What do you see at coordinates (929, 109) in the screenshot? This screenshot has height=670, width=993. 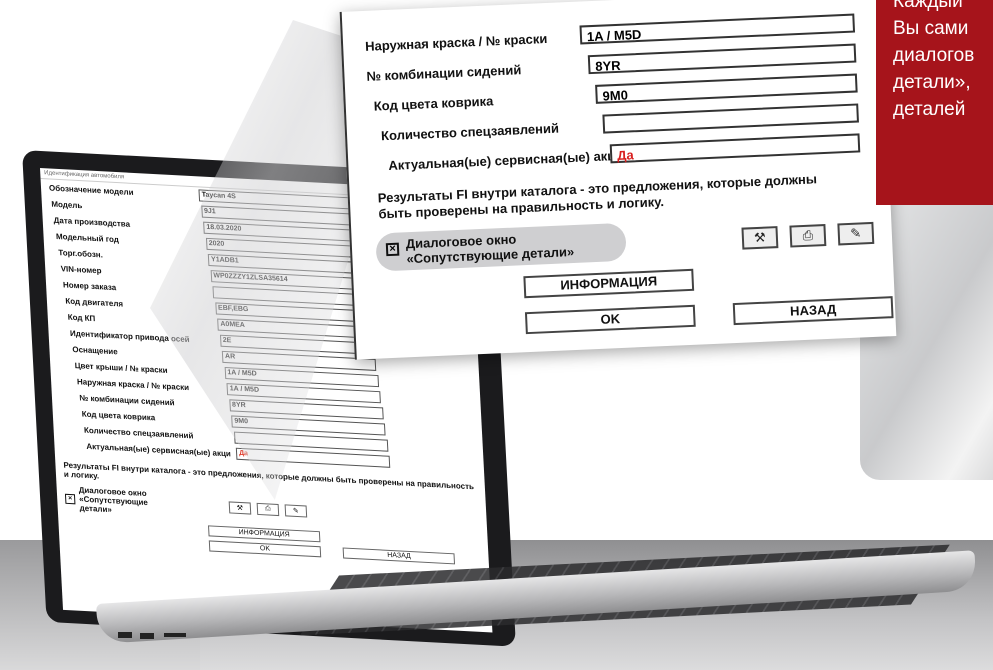 I see `promo-line: деталей` at bounding box center [929, 109].